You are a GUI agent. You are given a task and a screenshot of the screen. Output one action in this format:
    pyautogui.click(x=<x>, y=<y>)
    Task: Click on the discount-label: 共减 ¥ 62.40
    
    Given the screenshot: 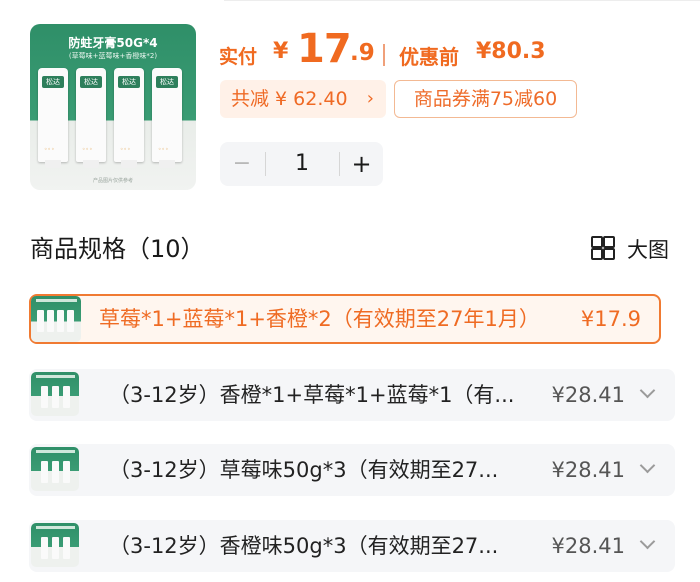 What is the action you would take?
    pyautogui.click(x=289, y=99)
    